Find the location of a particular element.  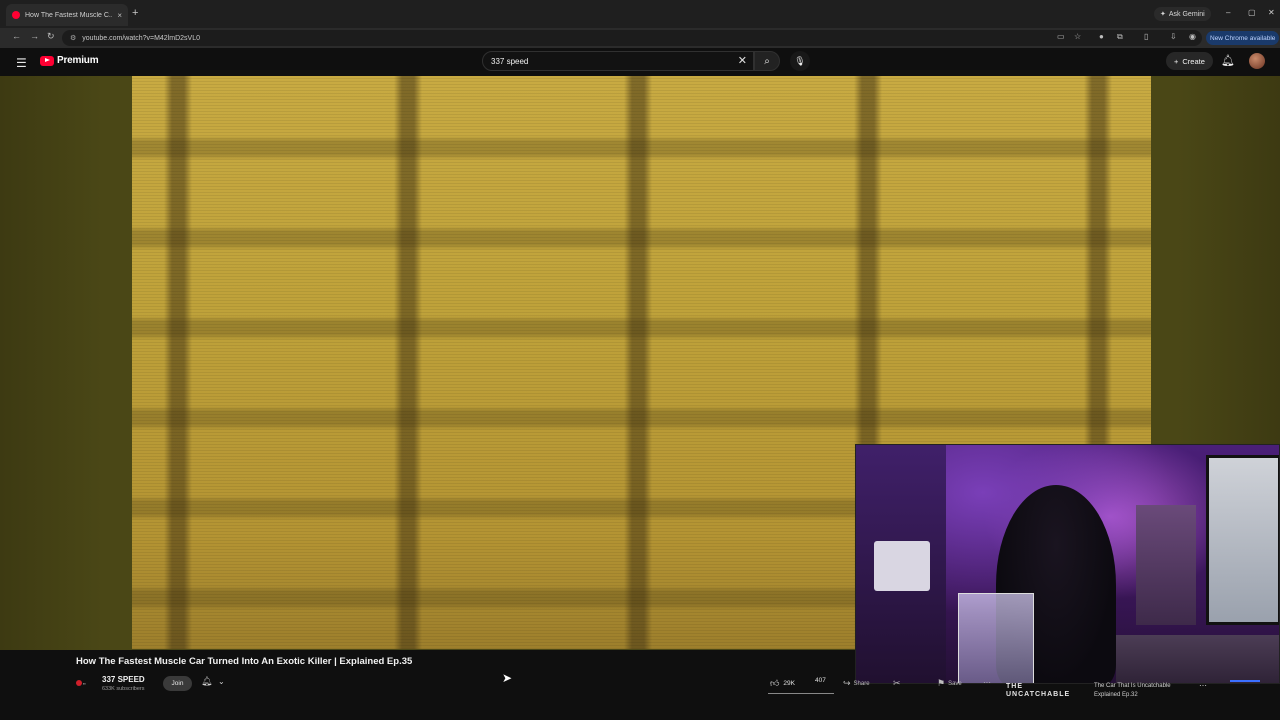

downloads-icon: ⇩ is located at coordinates (1173, 36).